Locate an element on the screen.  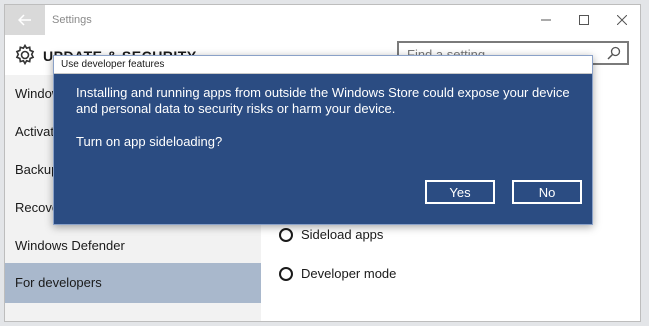
option-label: Sideload apps is located at coordinates (342, 234).